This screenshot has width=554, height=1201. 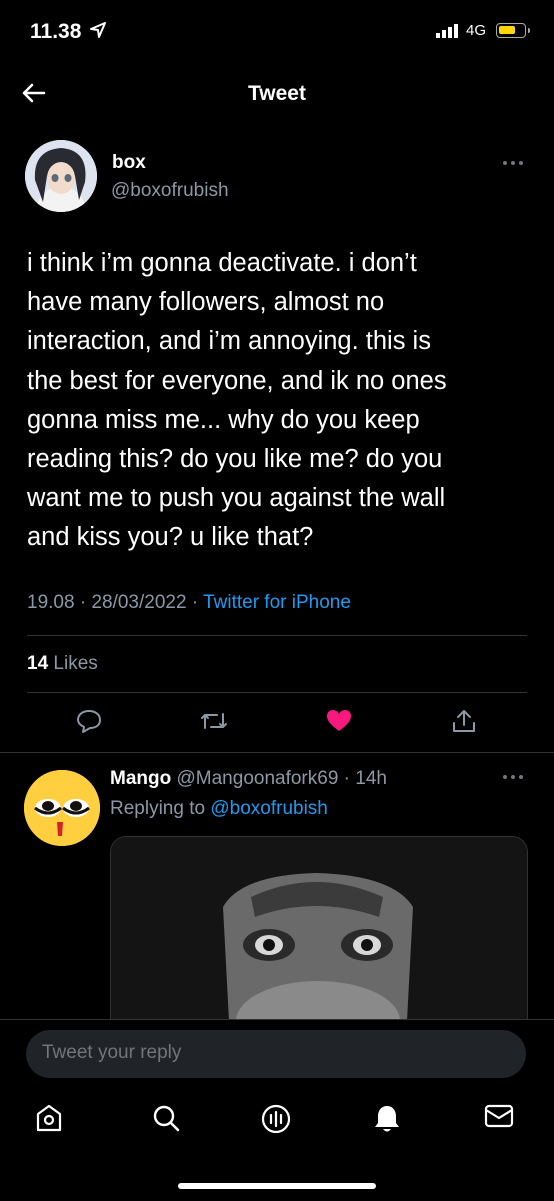 What do you see at coordinates (269, 808) in the screenshot?
I see `replying-to-link: @boxofrubish` at bounding box center [269, 808].